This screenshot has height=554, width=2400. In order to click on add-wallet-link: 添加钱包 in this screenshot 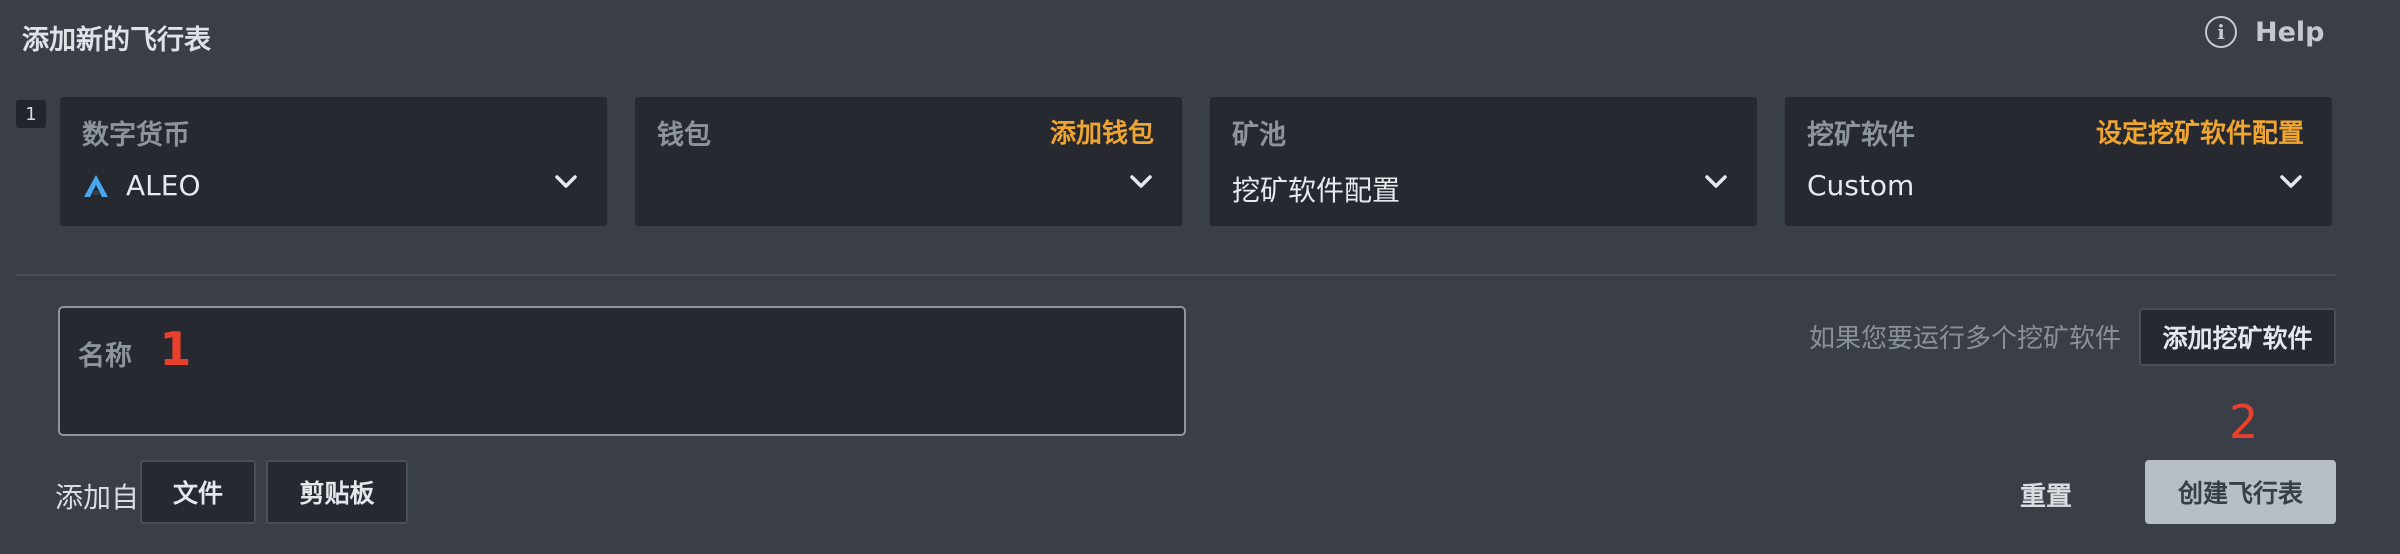, I will do `click(1102, 131)`.